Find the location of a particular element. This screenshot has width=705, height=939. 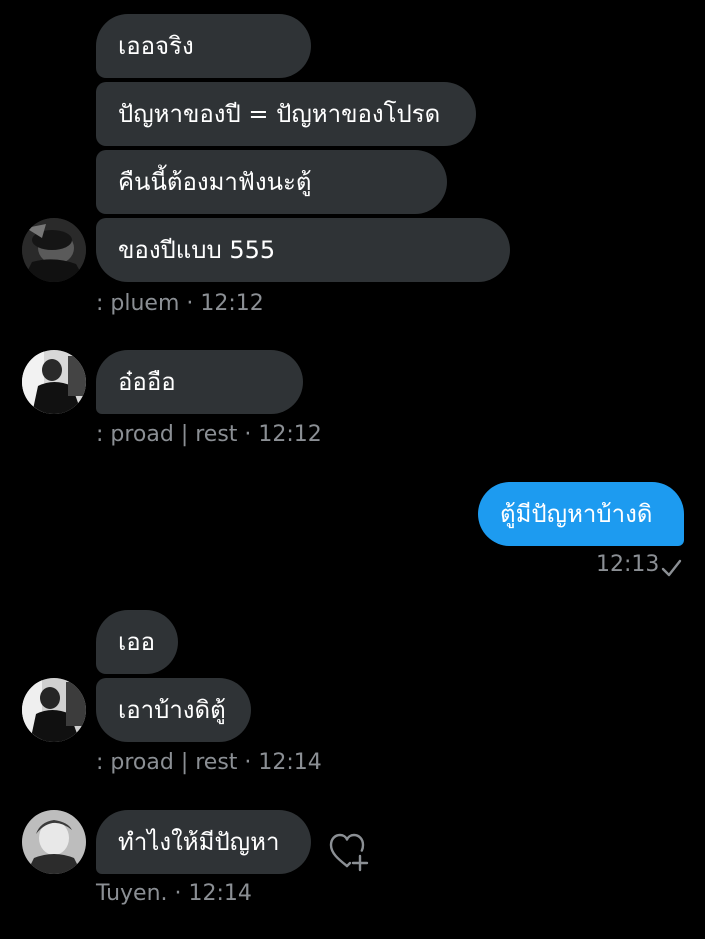

message-text: ทำไงให้มีปัญหา is located at coordinates (199, 842).